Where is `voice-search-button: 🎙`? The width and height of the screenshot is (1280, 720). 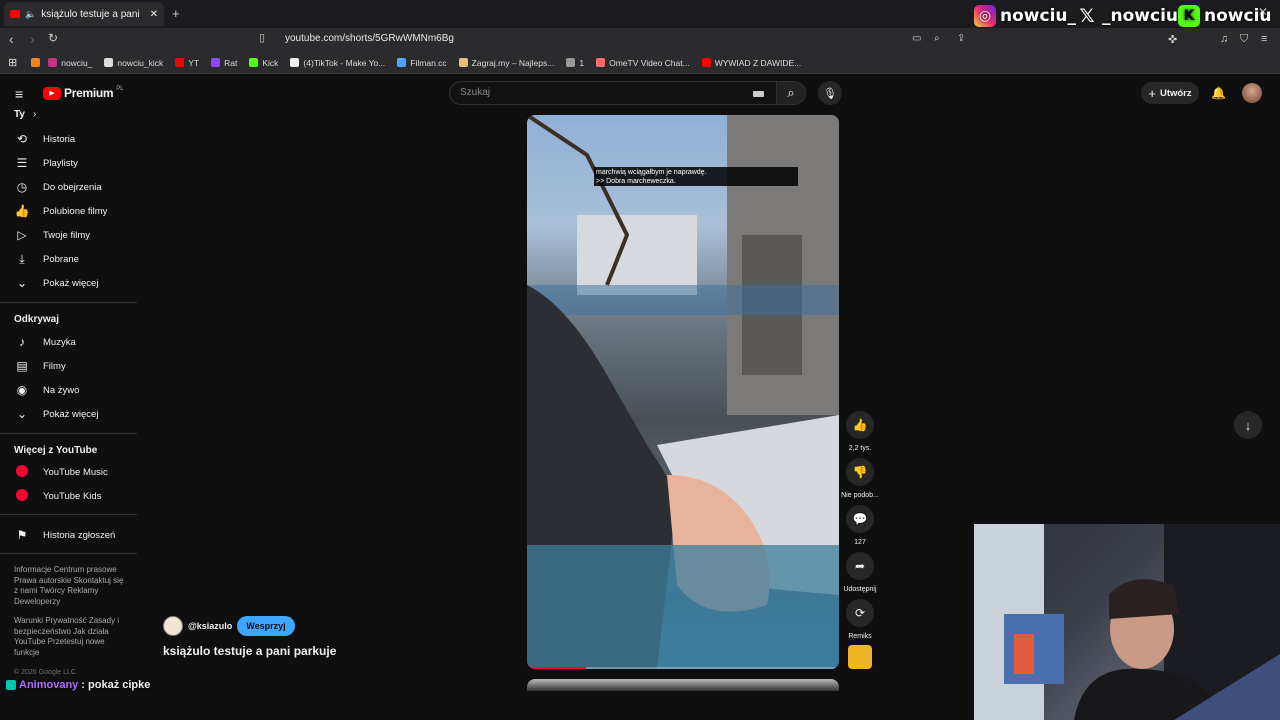
voice-search-button: 🎙 is located at coordinates (830, 93).